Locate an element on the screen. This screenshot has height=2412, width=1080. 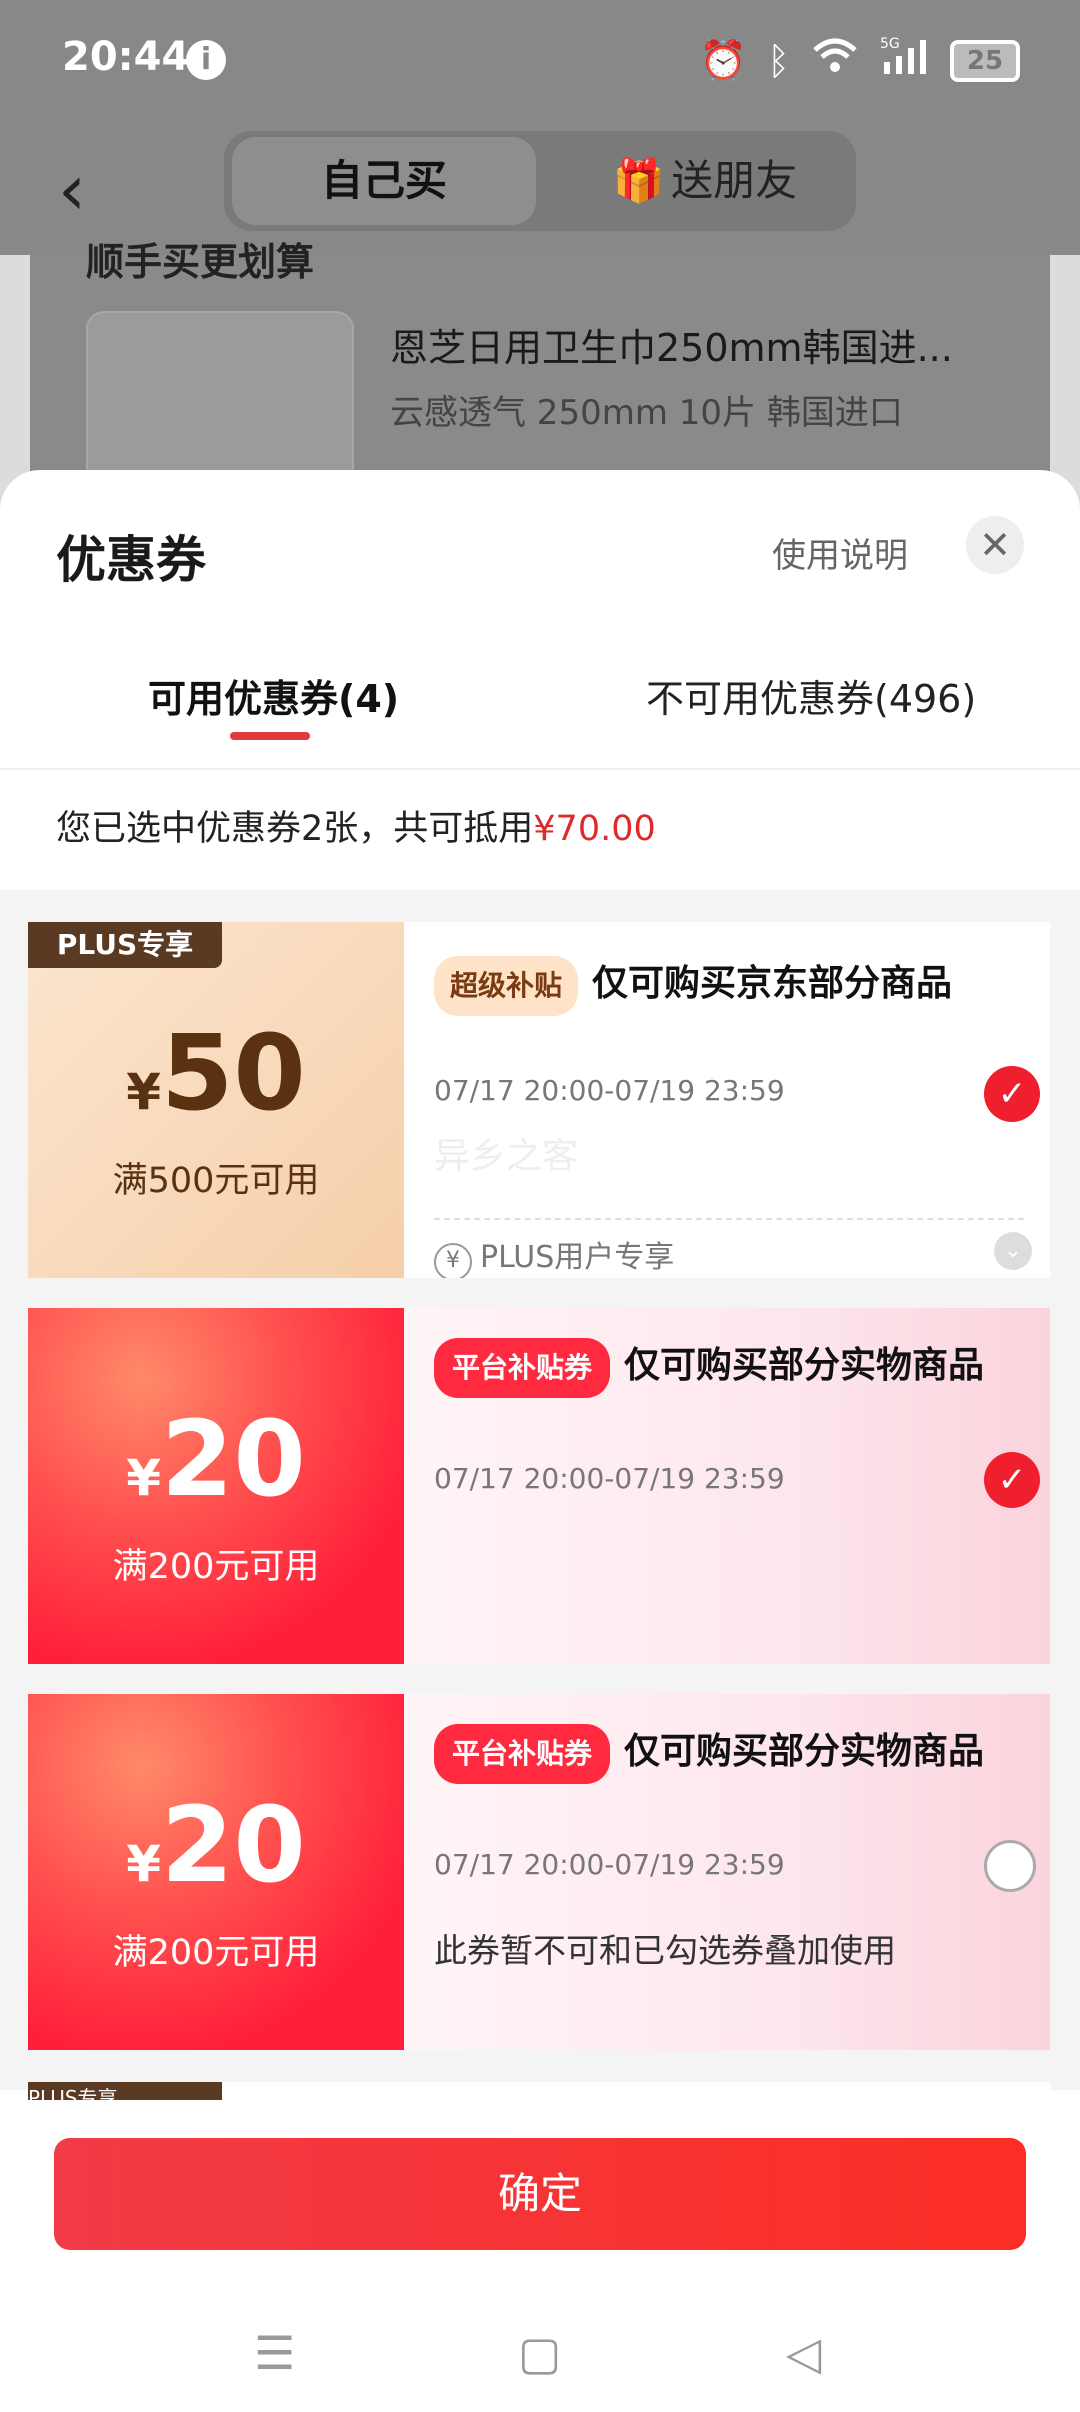
stacking-restriction-note: 此券暂不可和已勾选券叠加使用 is located at coordinates (665, 1950).